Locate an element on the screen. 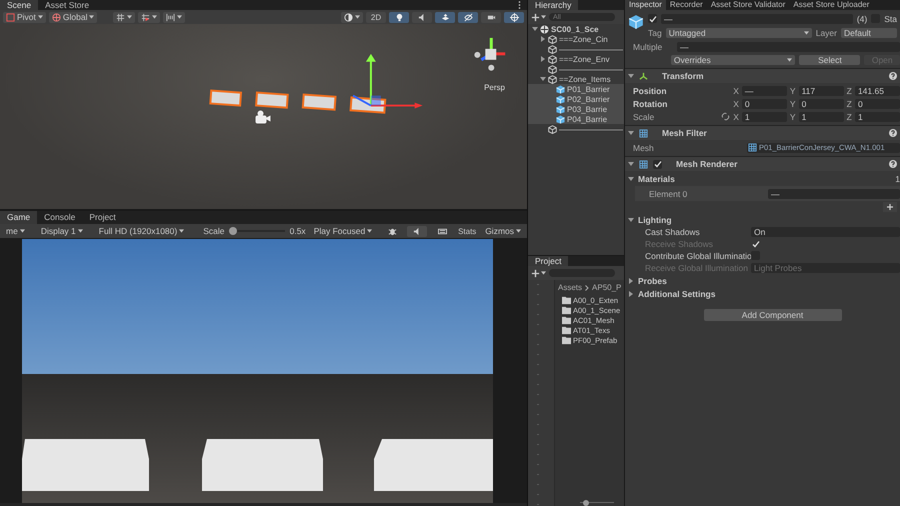 The height and width of the screenshot is (506, 900). add-component-button: Add Component is located at coordinates (773, 315).